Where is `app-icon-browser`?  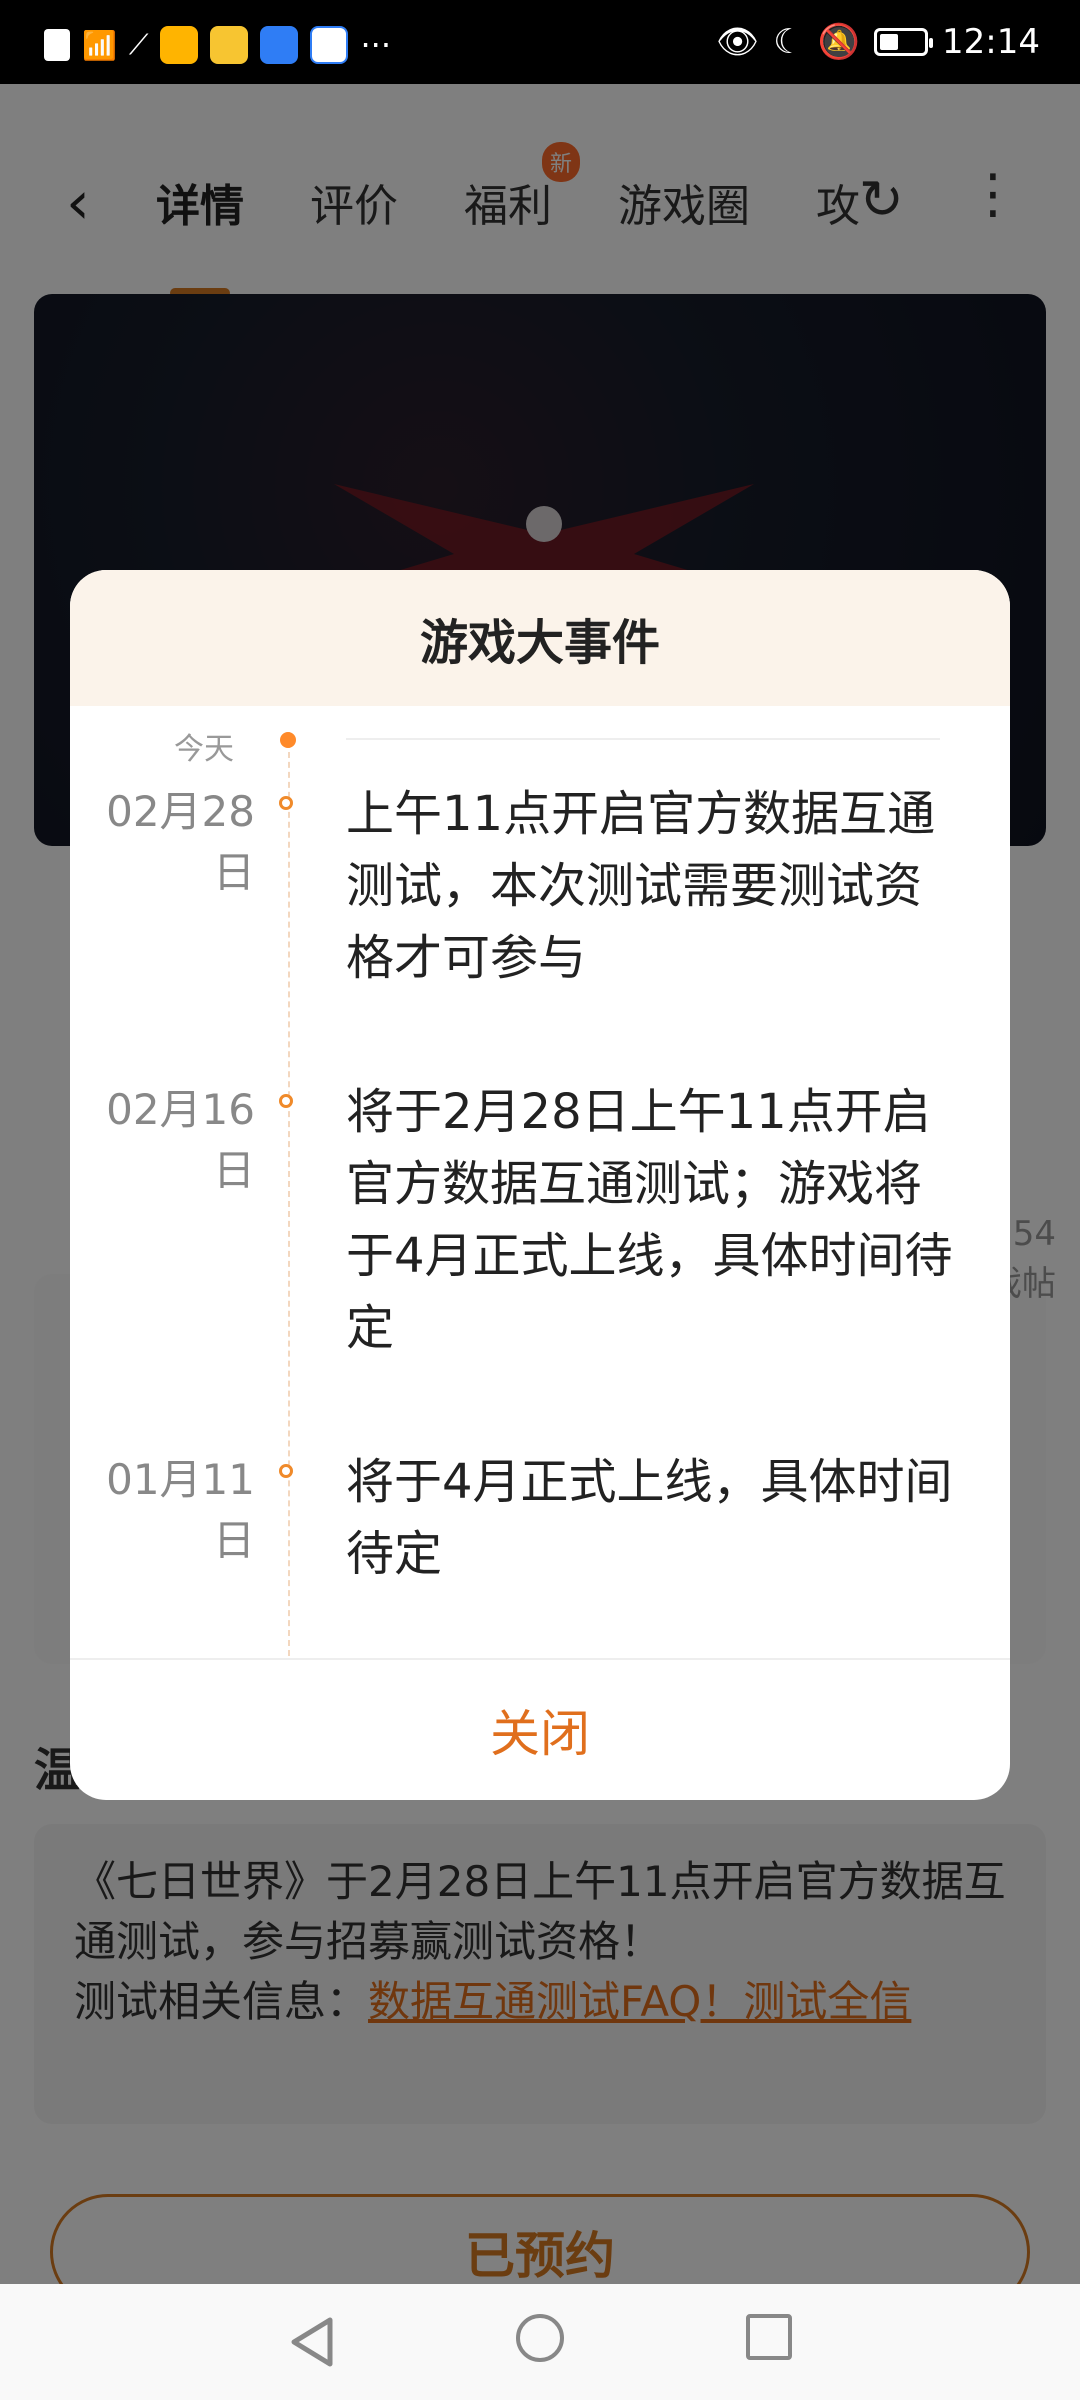
app-icon-browser is located at coordinates (229, 45).